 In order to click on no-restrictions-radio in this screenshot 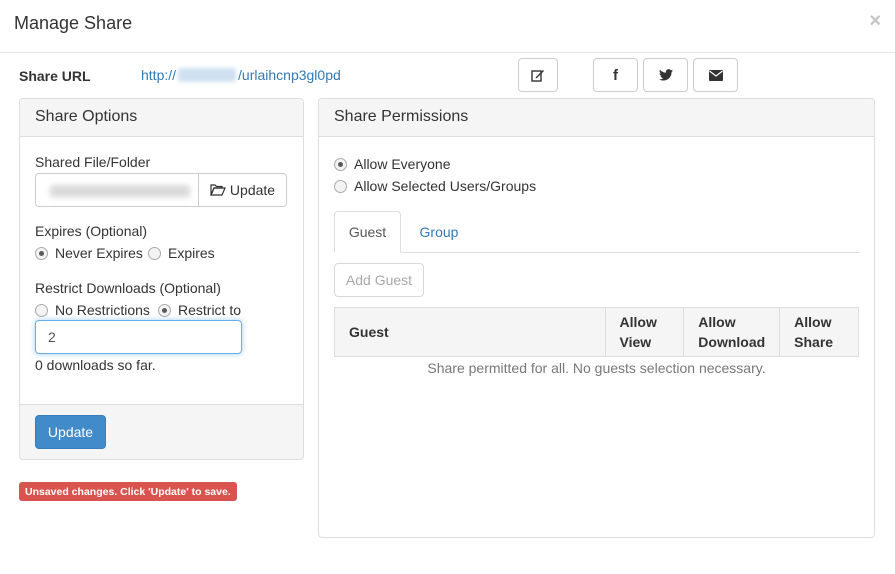, I will do `click(41, 310)`.